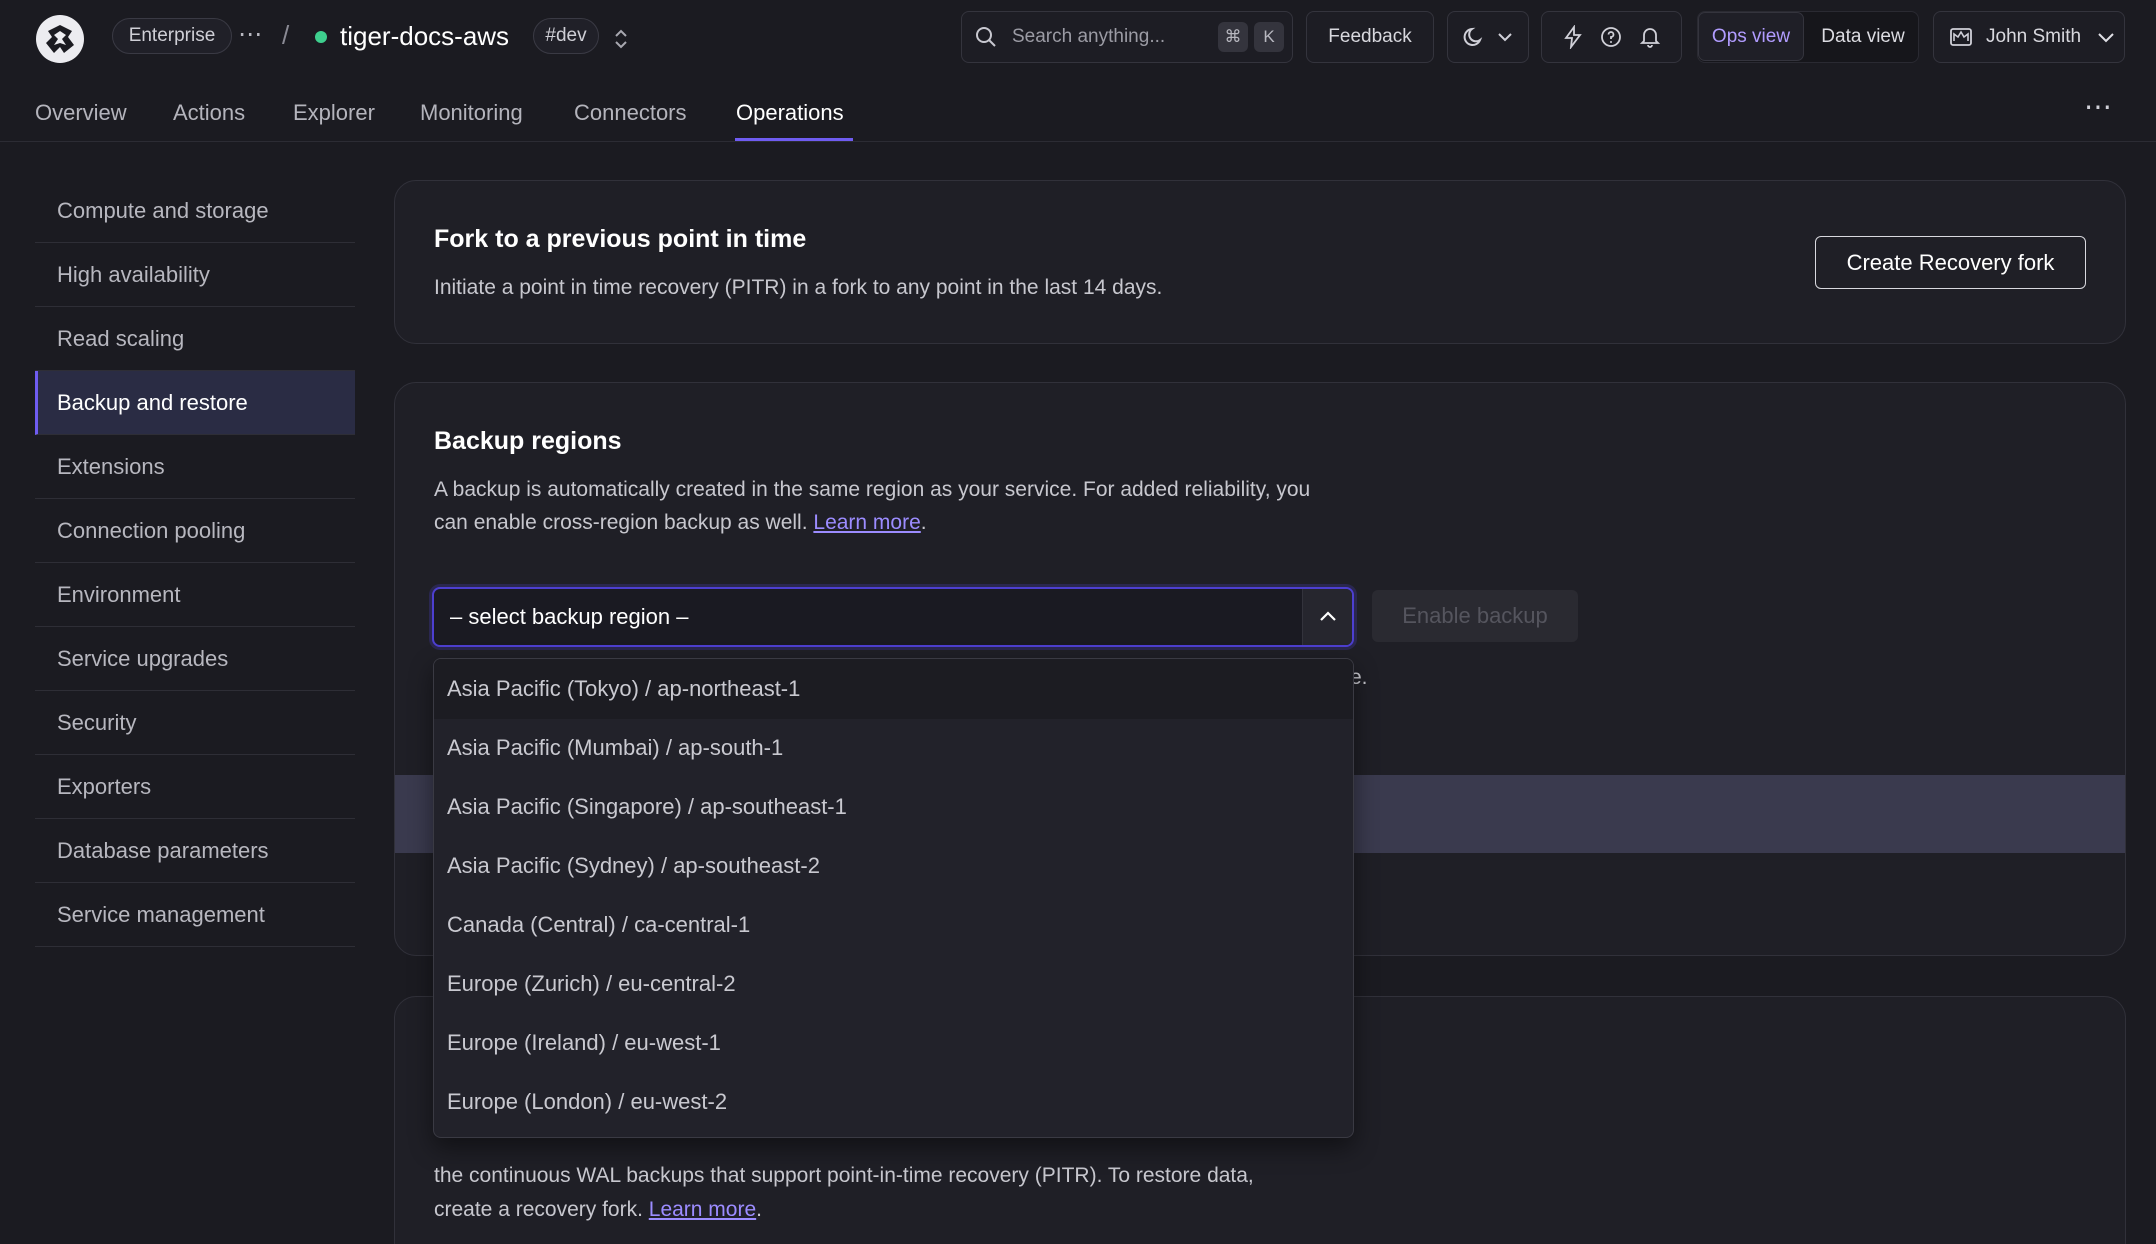  Describe the element at coordinates (986, 37) in the screenshot. I see `search-icon` at that location.